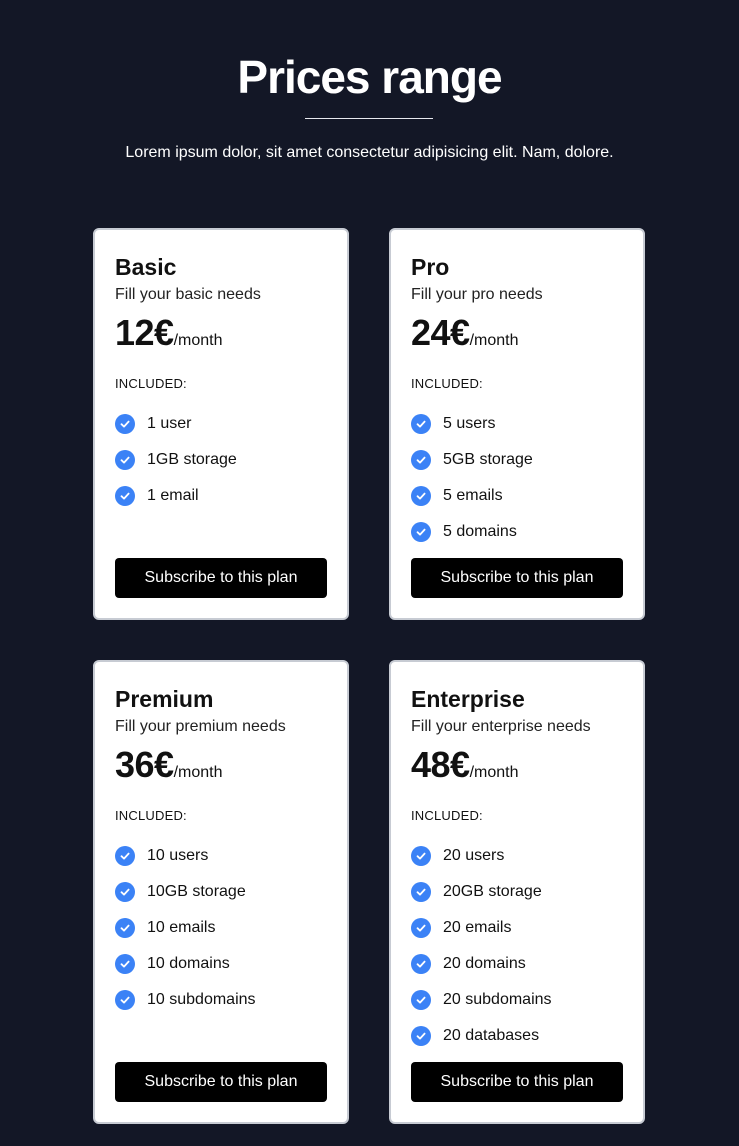  I want to click on feature-label: 20 users, so click(474, 855).